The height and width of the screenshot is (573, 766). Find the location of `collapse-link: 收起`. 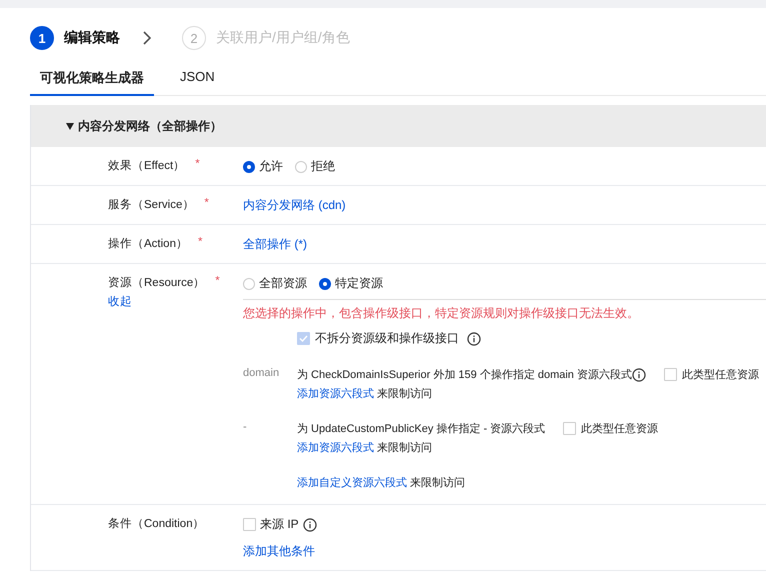

collapse-link: 收起 is located at coordinates (175, 301).